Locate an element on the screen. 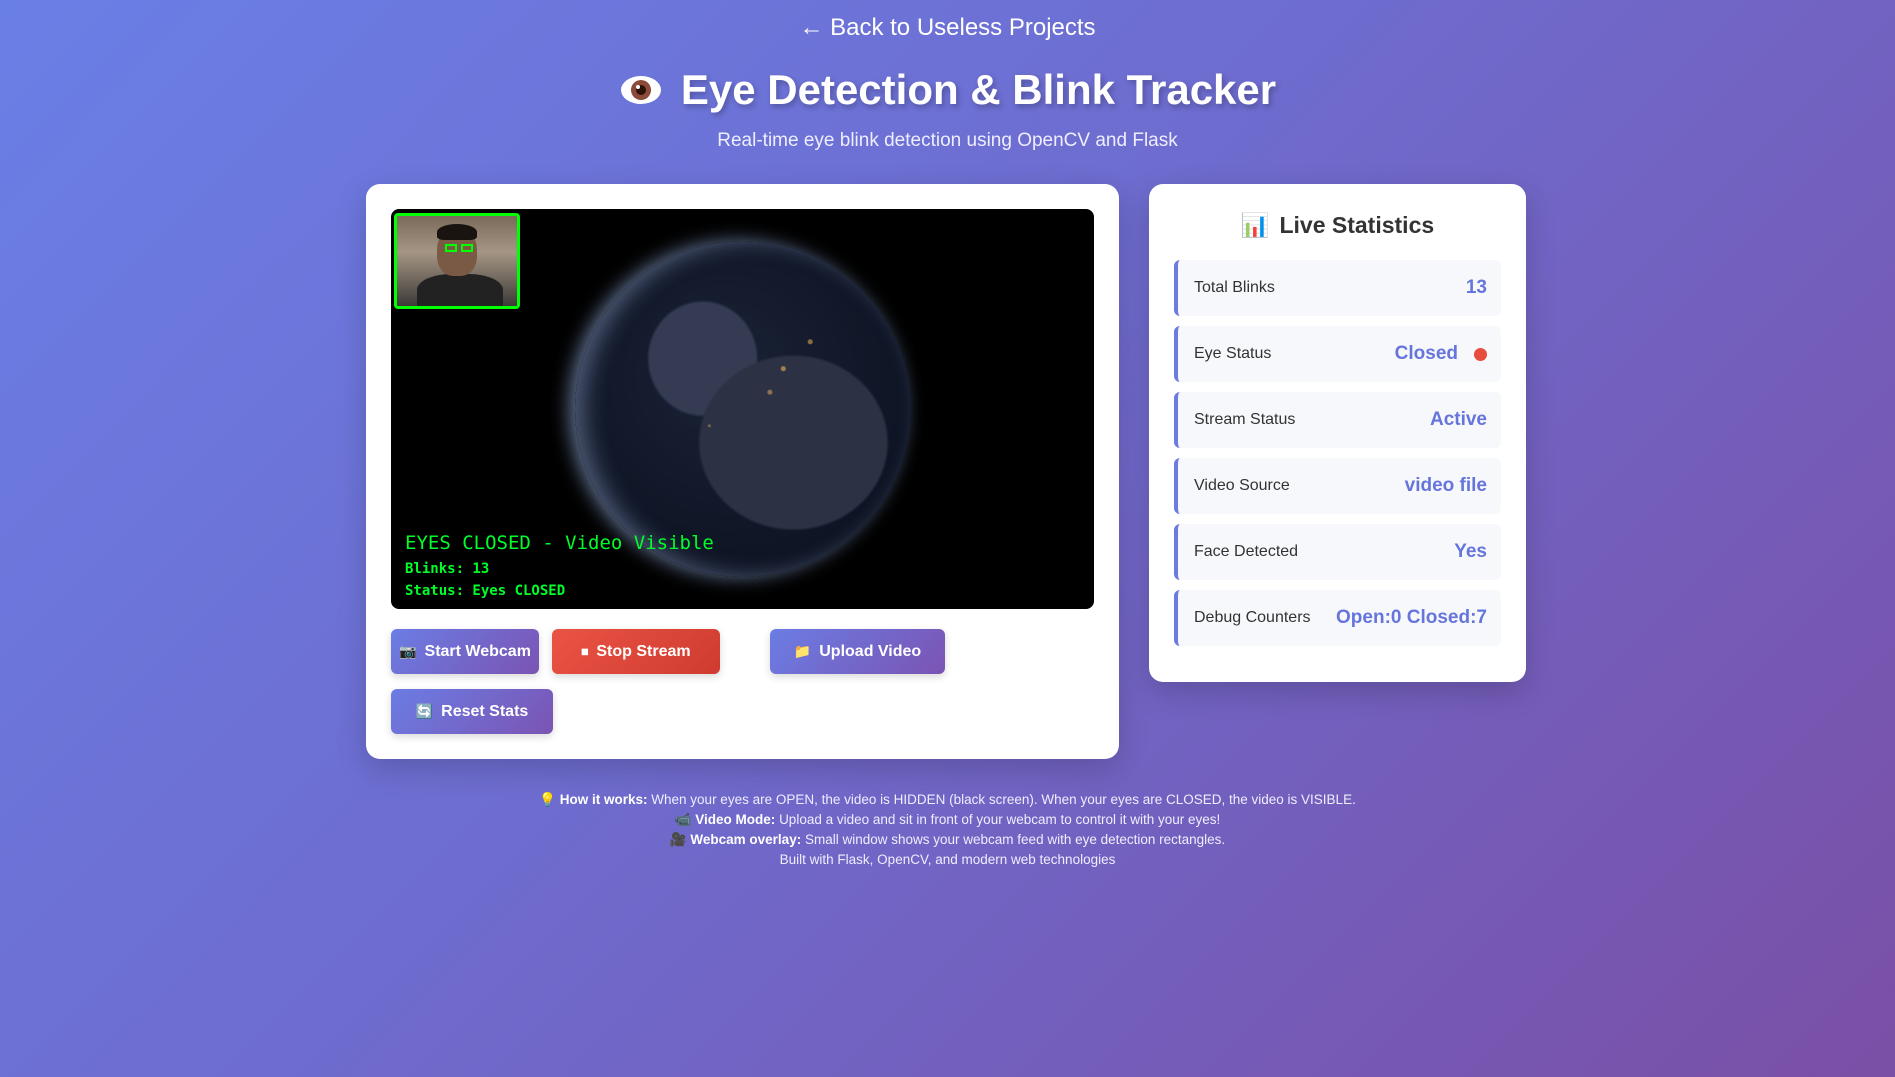 This screenshot has height=1077, width=1895. stat-stream-status: Stream Status Active is located at coordinates (1337, 420).